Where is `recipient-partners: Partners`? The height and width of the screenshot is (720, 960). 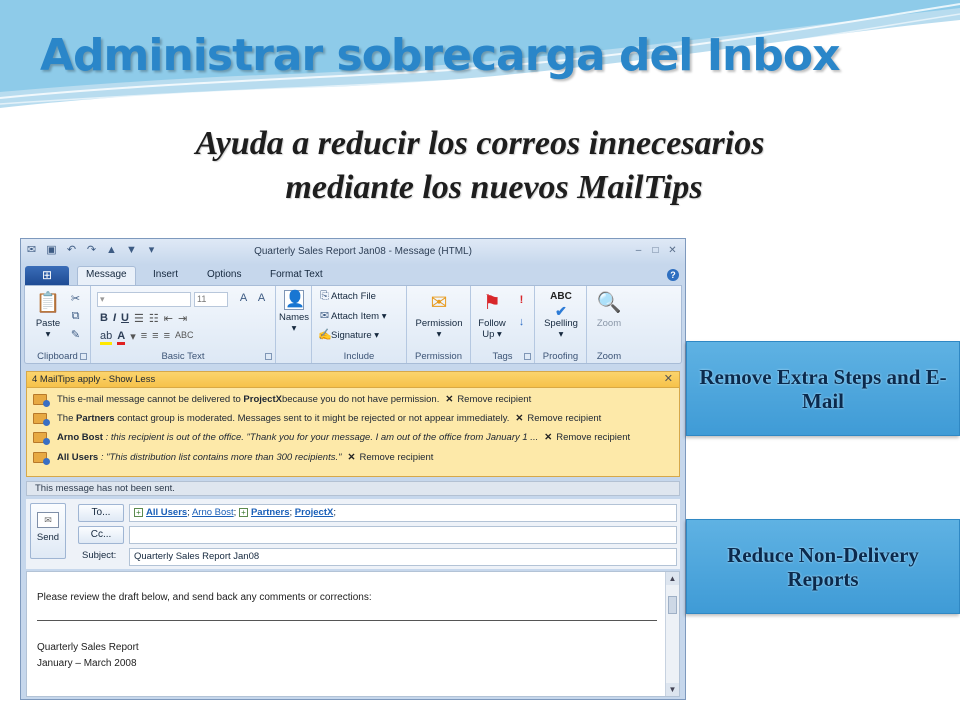
recipient-partners: Partners is located at coordinates (270, 512).